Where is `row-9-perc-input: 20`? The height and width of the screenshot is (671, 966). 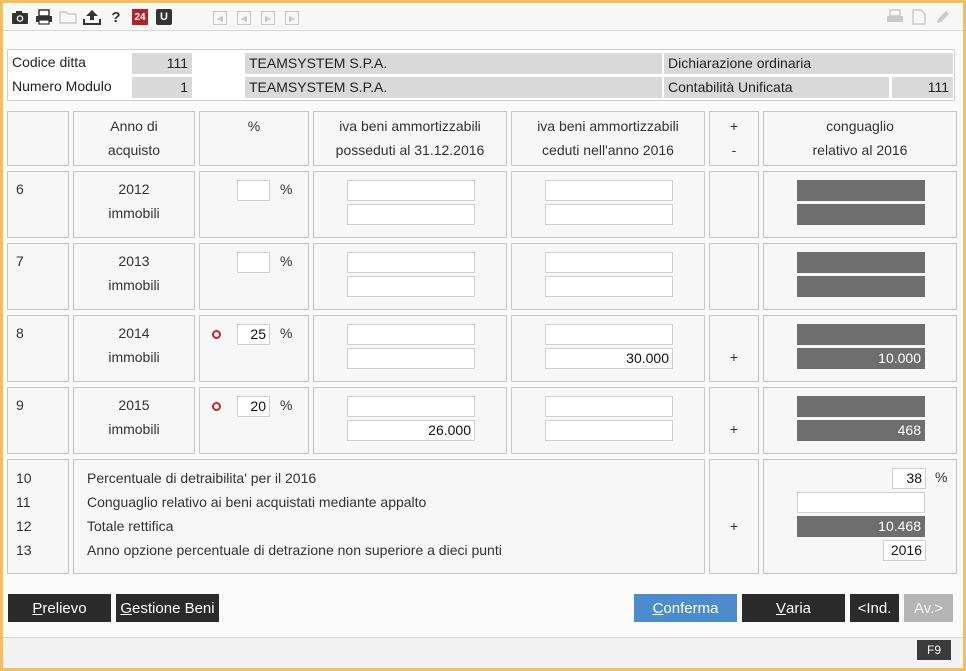 row-9-perc-input: 20 is located at coordinates (253, 406).